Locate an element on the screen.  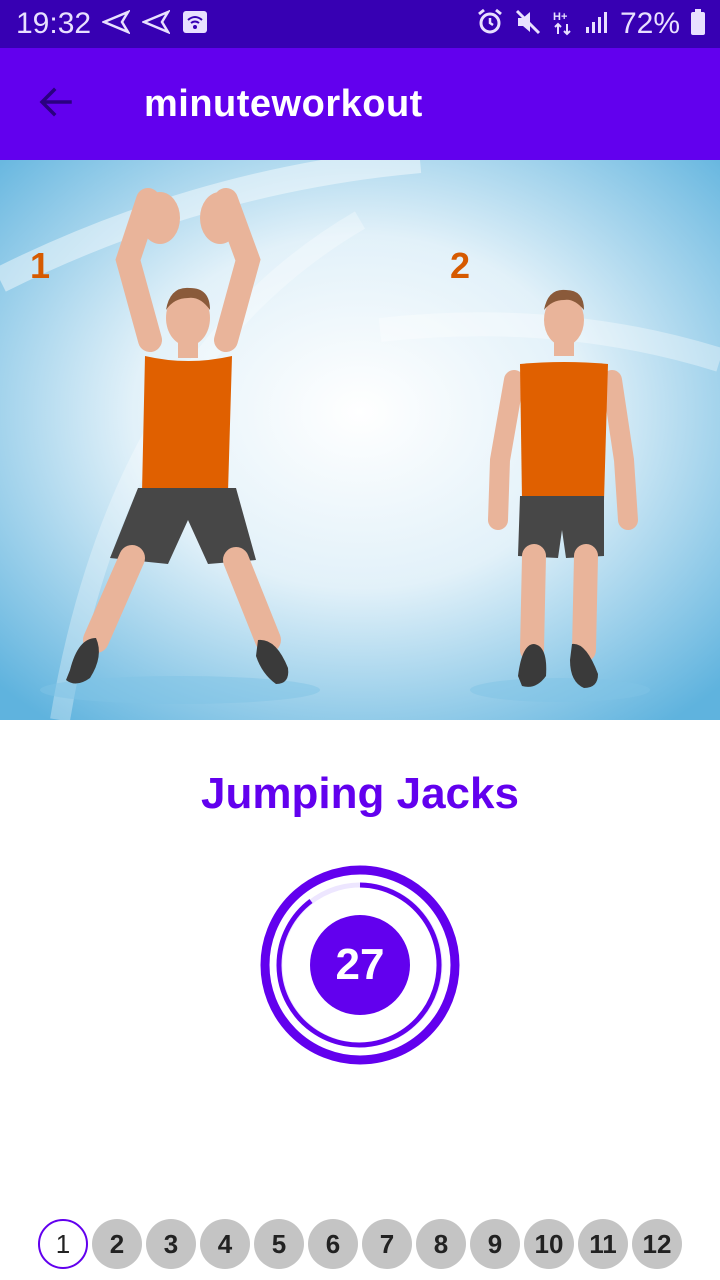
alarm-icon is located at coordinates (490, 24).